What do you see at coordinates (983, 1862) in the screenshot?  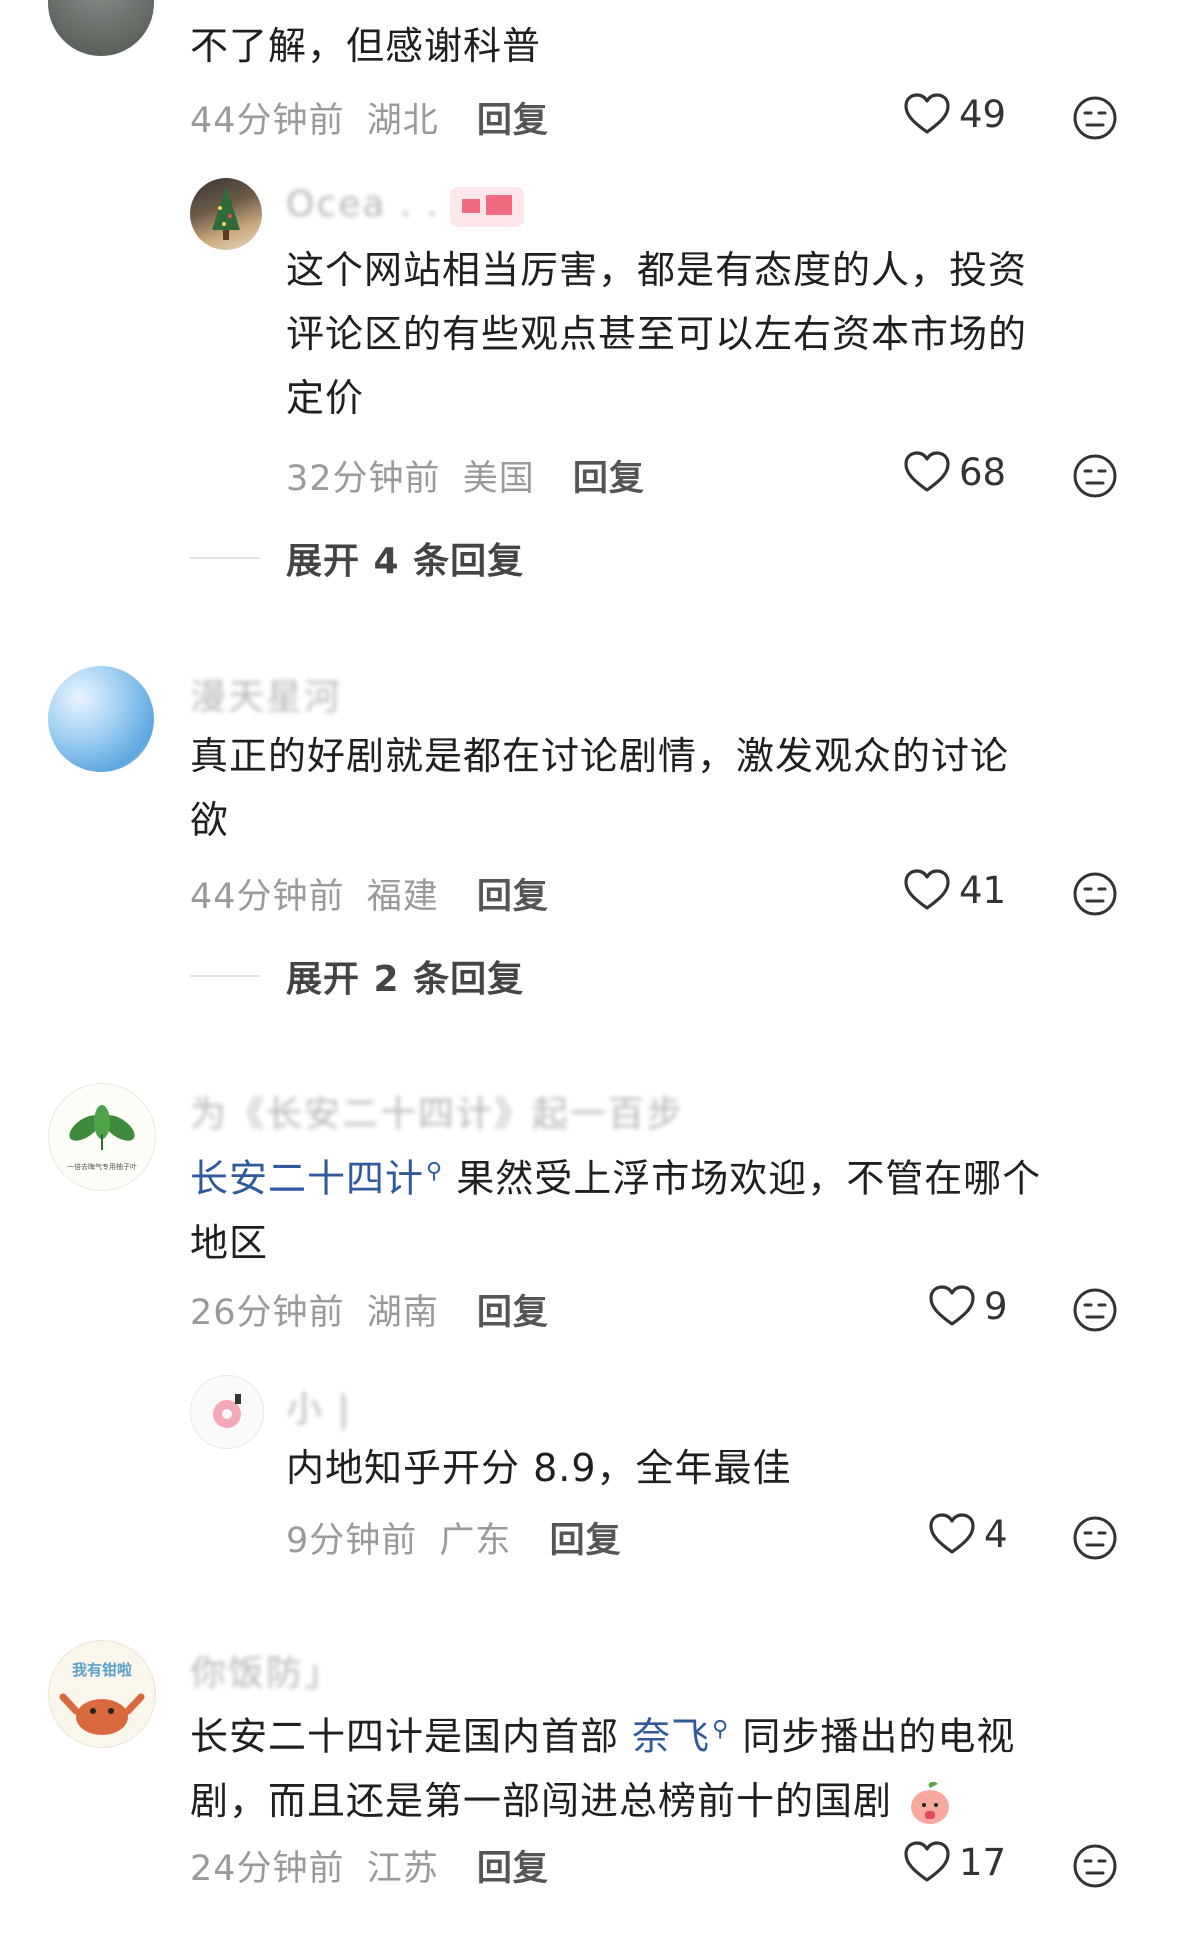 I see `like-count: 17` at bounding box center [983, 1862].